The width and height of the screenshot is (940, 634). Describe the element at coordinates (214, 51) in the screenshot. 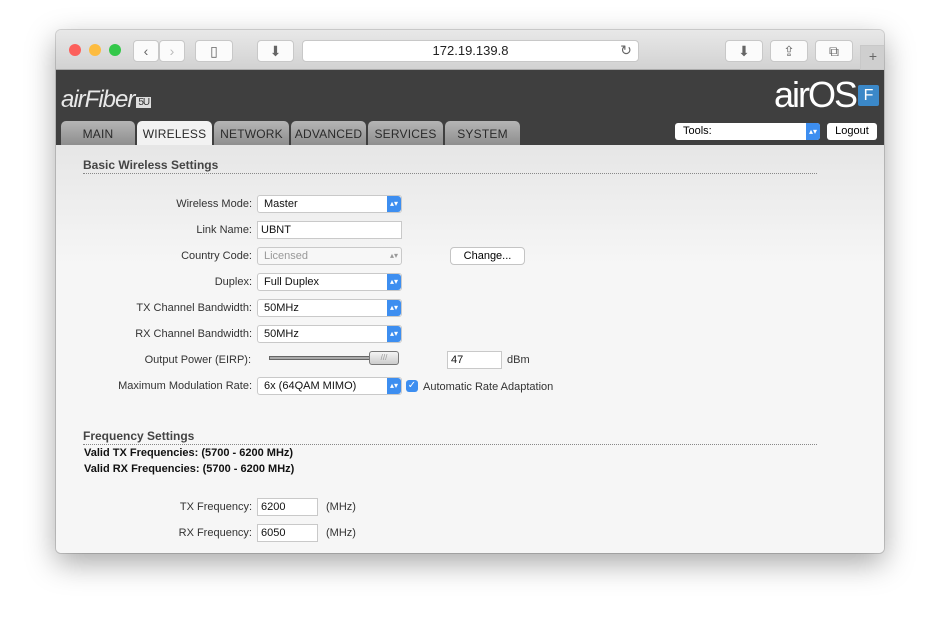

I see `sidebar-icon: ▯` at that location.